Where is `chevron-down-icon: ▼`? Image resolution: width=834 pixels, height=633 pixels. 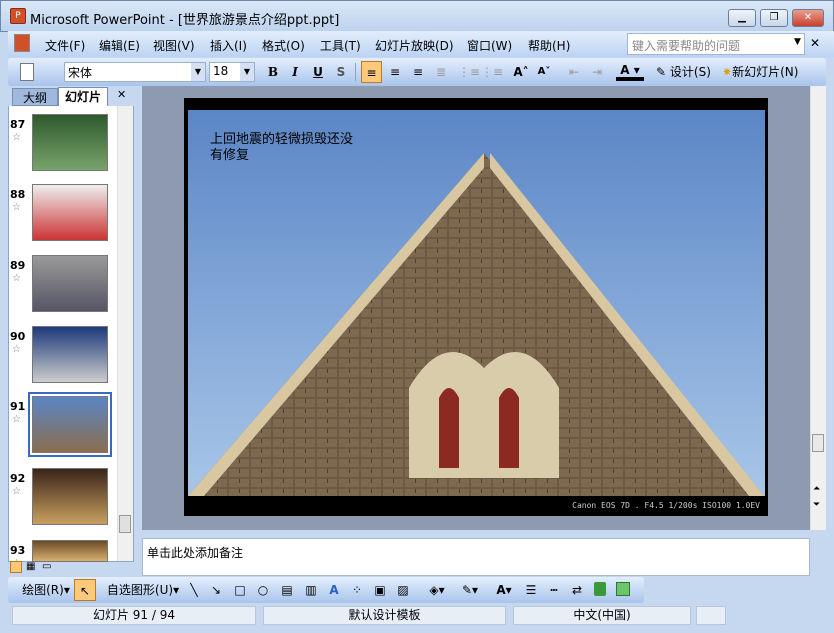 chevron-down-icon: ▼ is located at coordinates (247, 72).